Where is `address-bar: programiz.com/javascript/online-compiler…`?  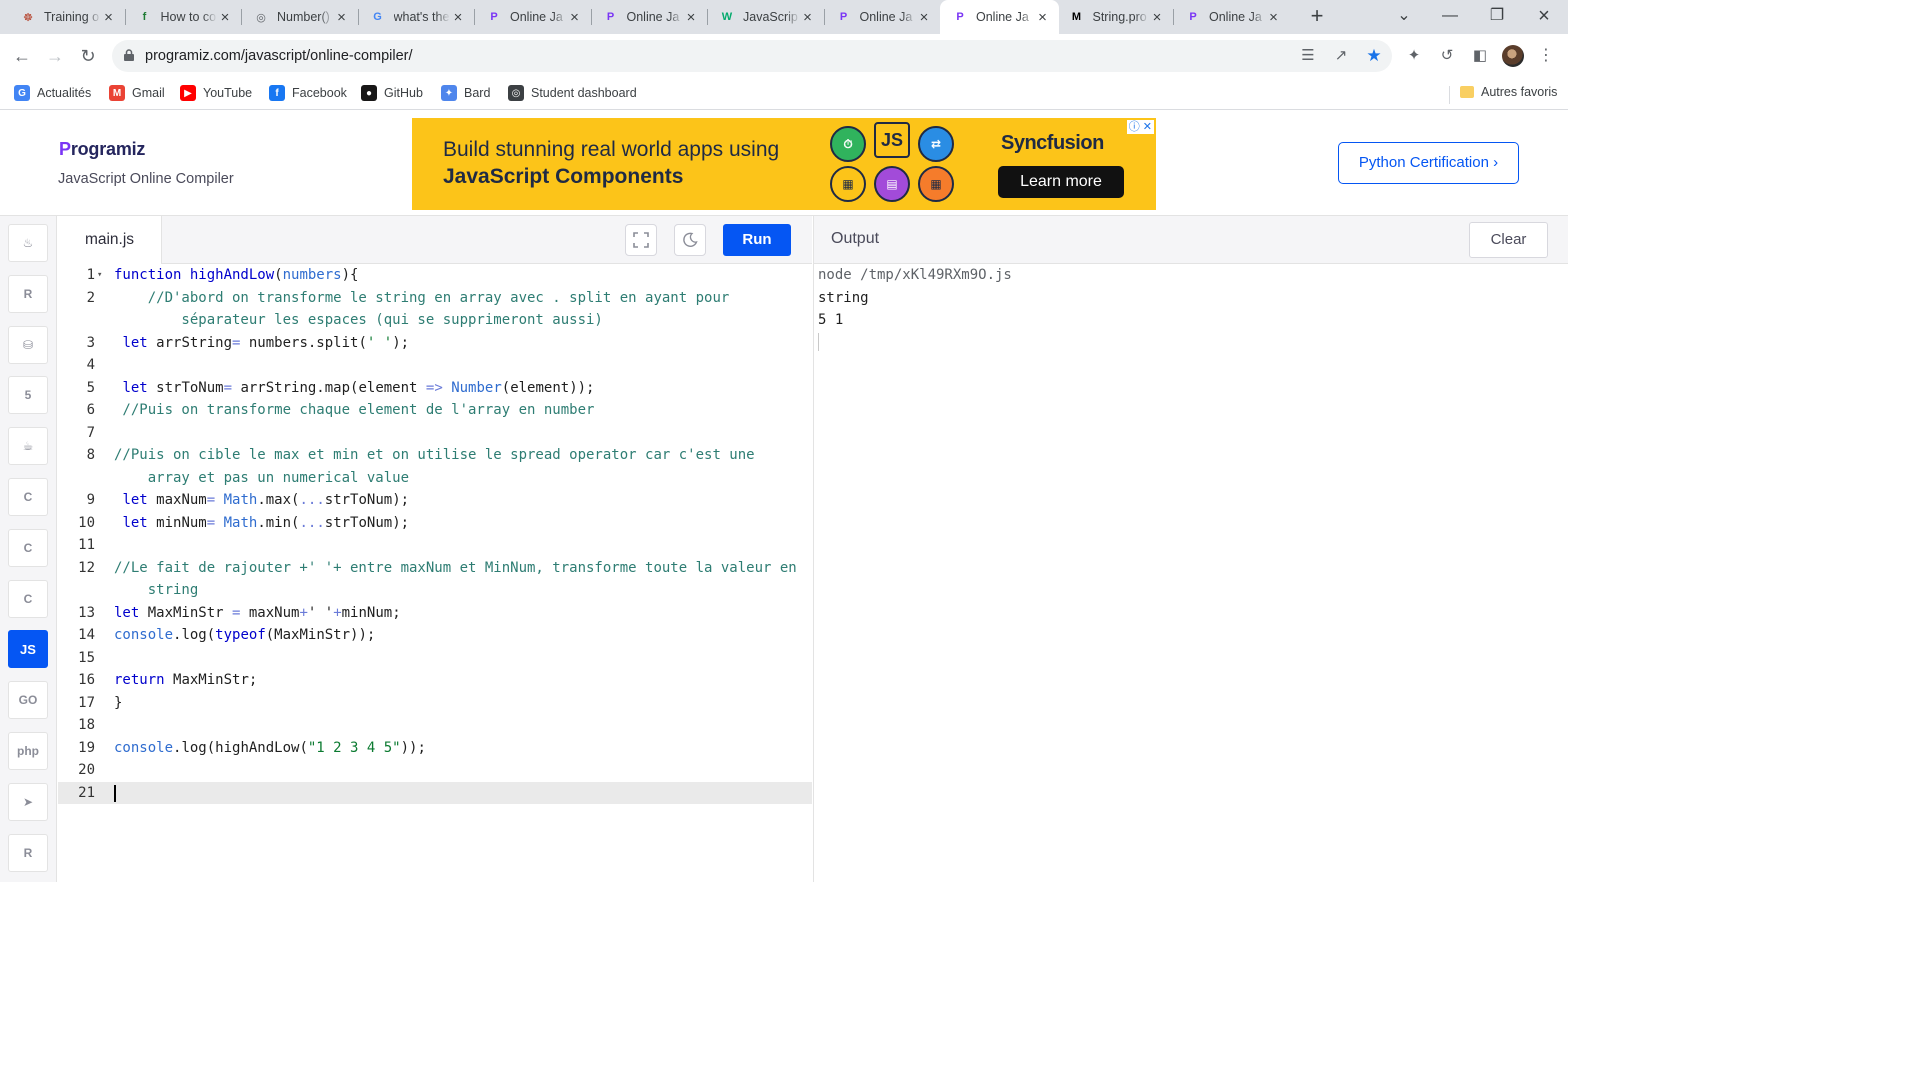 address-bar: programiz.com/javascript/online-compiler… is located at coordinates (752, 56).